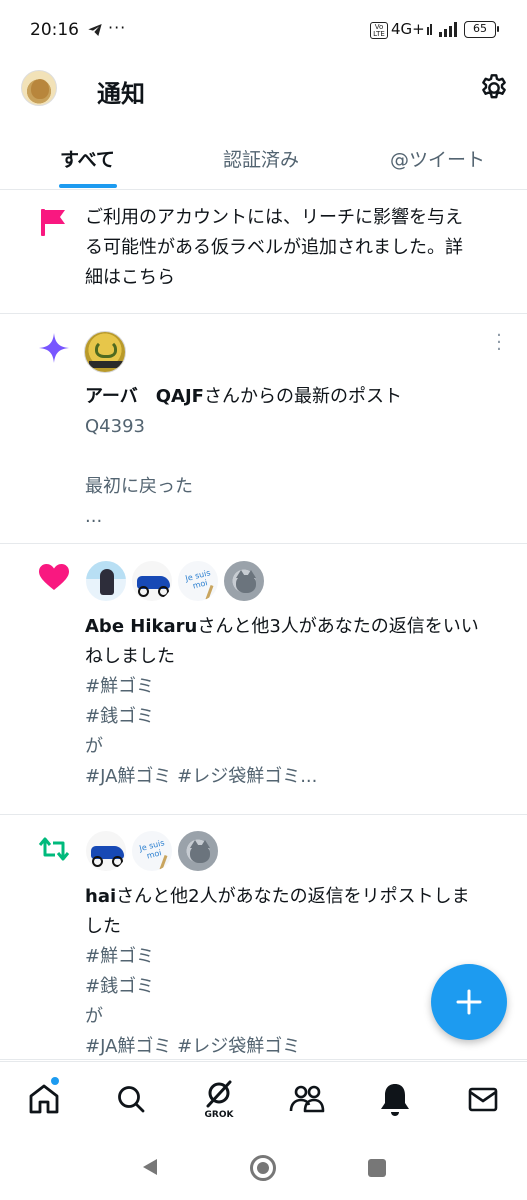  I want to click on recents-icon, so click(377, 1168).